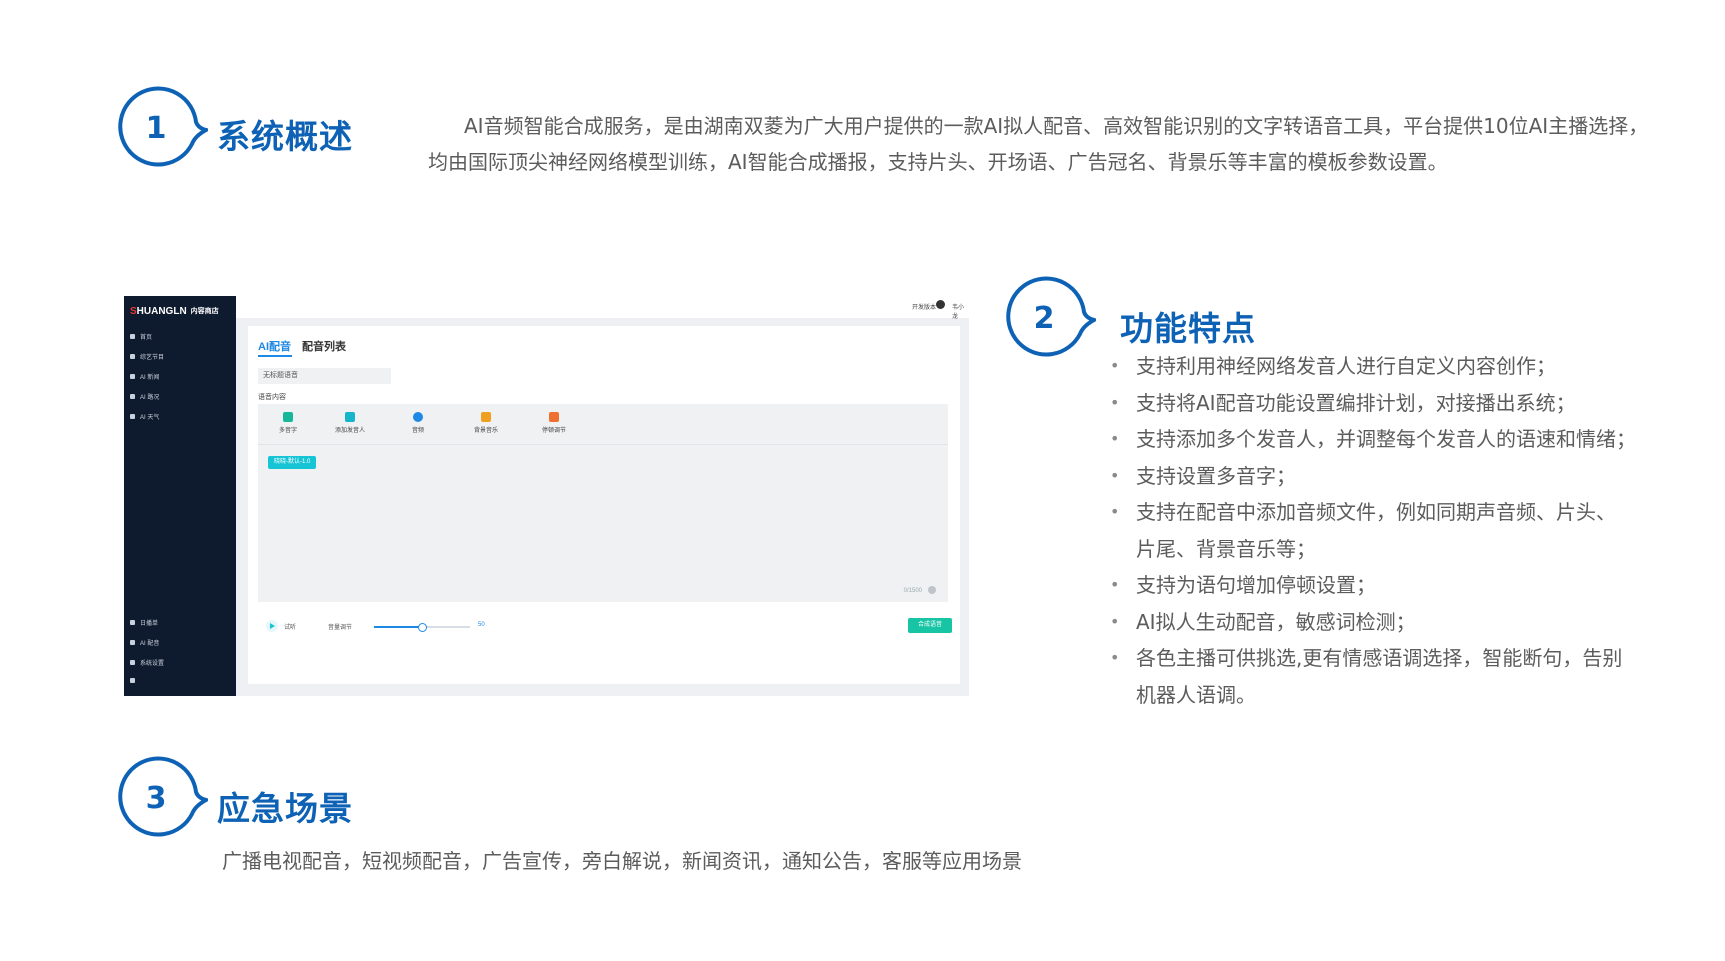 The width and height of the screenshot is (1725, 961). Describe the element at coordinates (132, 642) in the screenshot. I see `microphone-icon` at that location.